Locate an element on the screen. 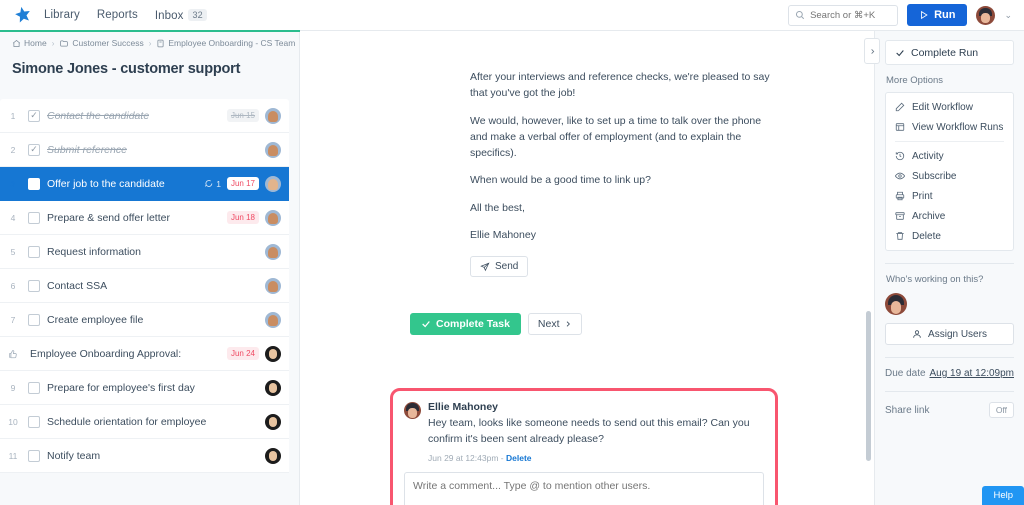 The width and height of the screenshot is (1024, 505). thumbs-up-icon is located at coordinates (13, 354).